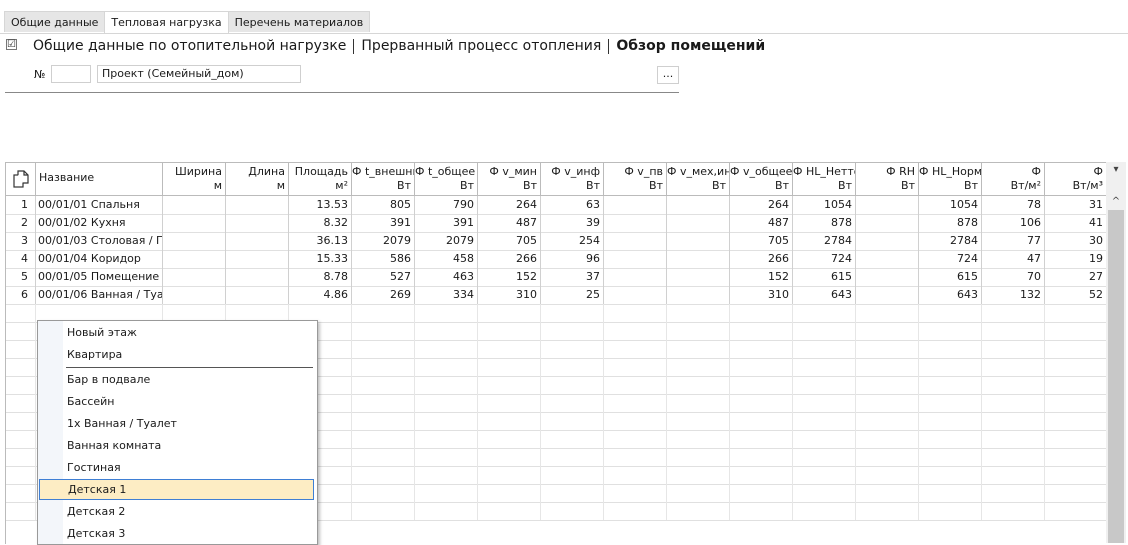 This screenshot has width=1128, height=545. What do you see at coordinates (176, 379) in the screenshot?
I see `menu-item: Бар в подвале` at bounding box center [176, 379].